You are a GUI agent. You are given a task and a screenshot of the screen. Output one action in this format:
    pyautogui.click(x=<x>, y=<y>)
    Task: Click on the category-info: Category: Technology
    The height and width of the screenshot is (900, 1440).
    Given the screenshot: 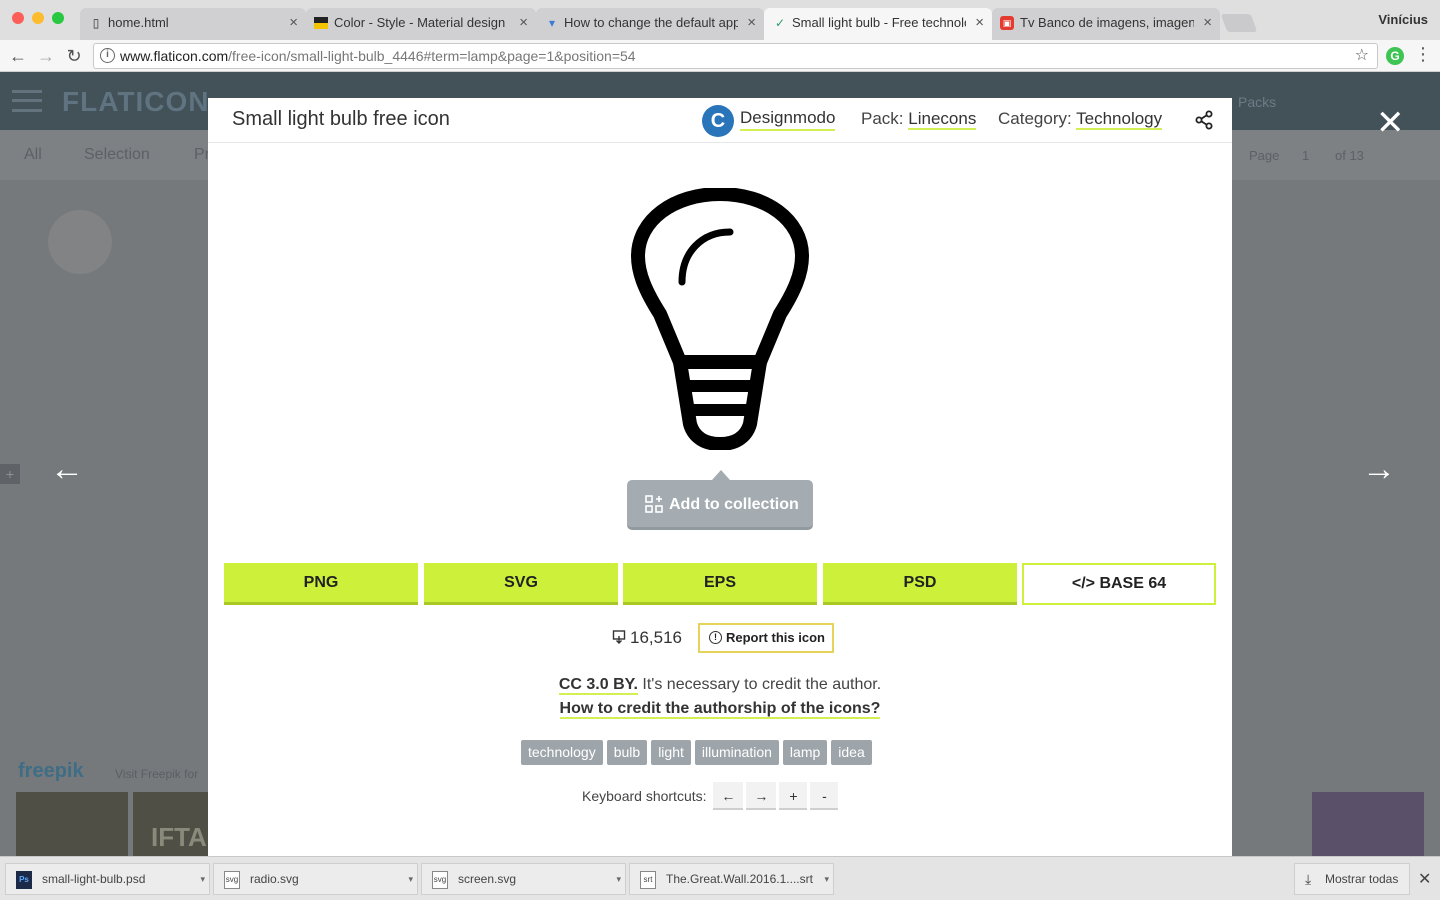 What is the action you would take?
    pyautogui.click(x=1080, y=119)
    